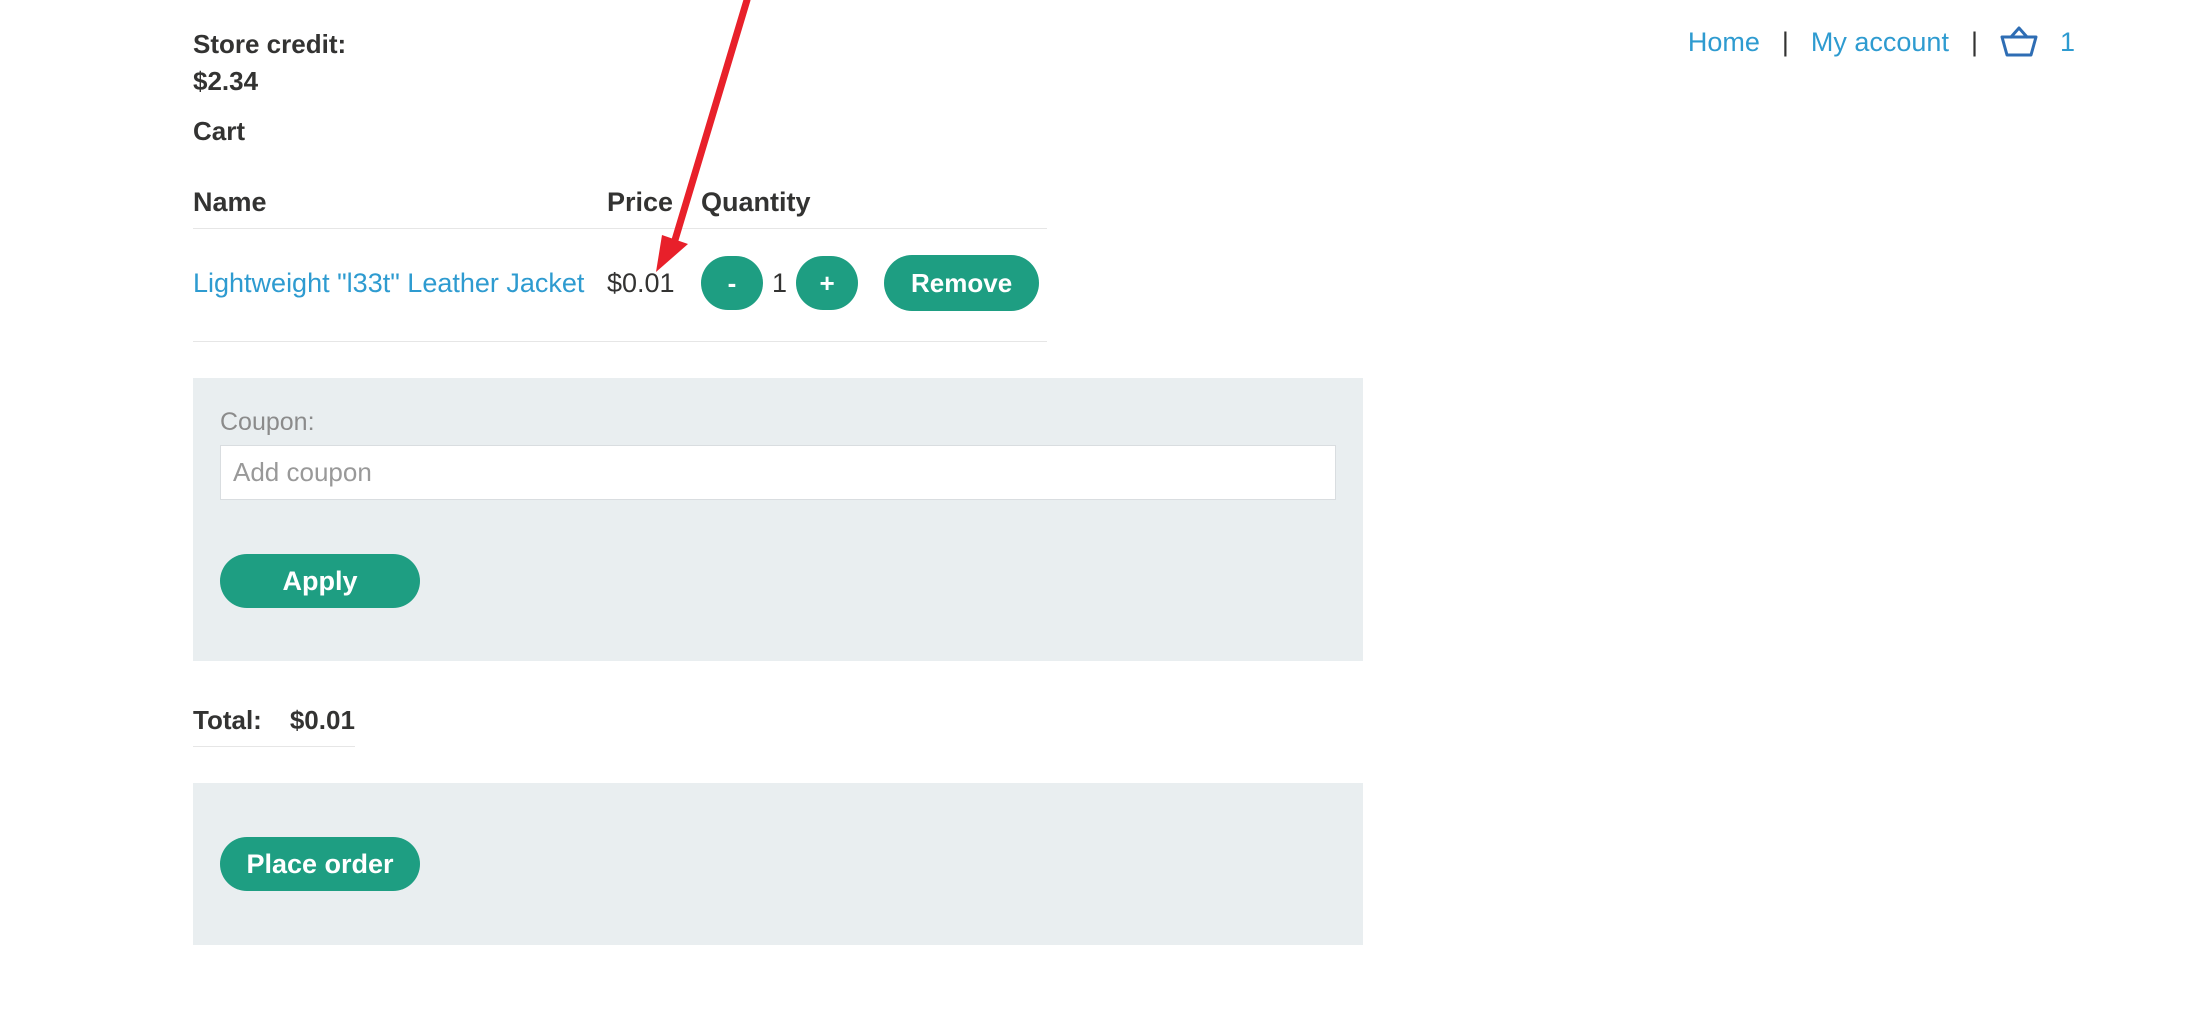  I want to click on home-link: Home, so click(1724, 42).